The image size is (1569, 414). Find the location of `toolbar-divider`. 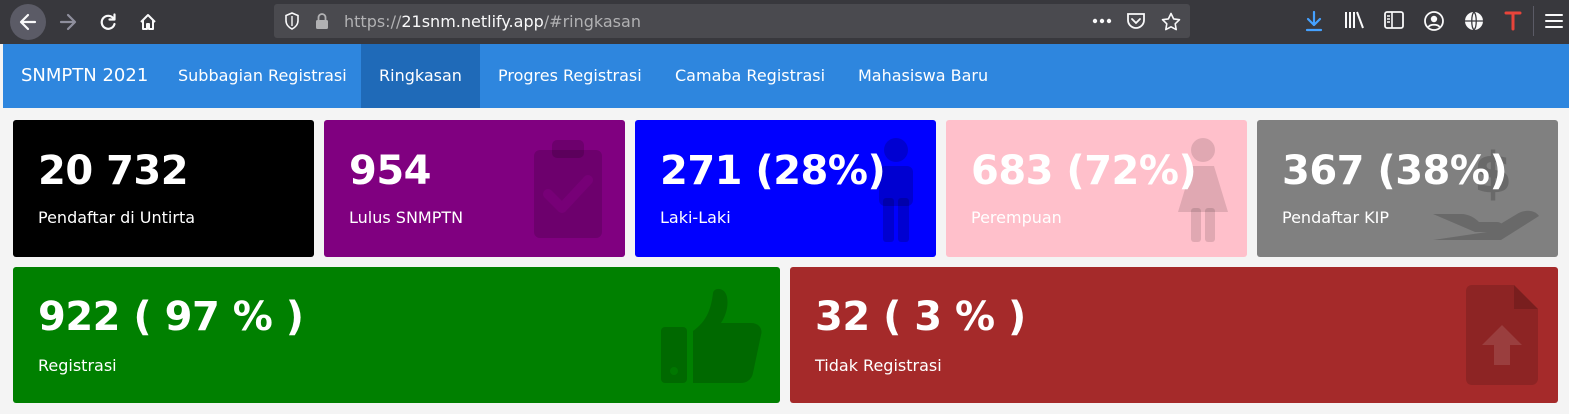

toolbar-divider is located at coordinates (1533, 21).